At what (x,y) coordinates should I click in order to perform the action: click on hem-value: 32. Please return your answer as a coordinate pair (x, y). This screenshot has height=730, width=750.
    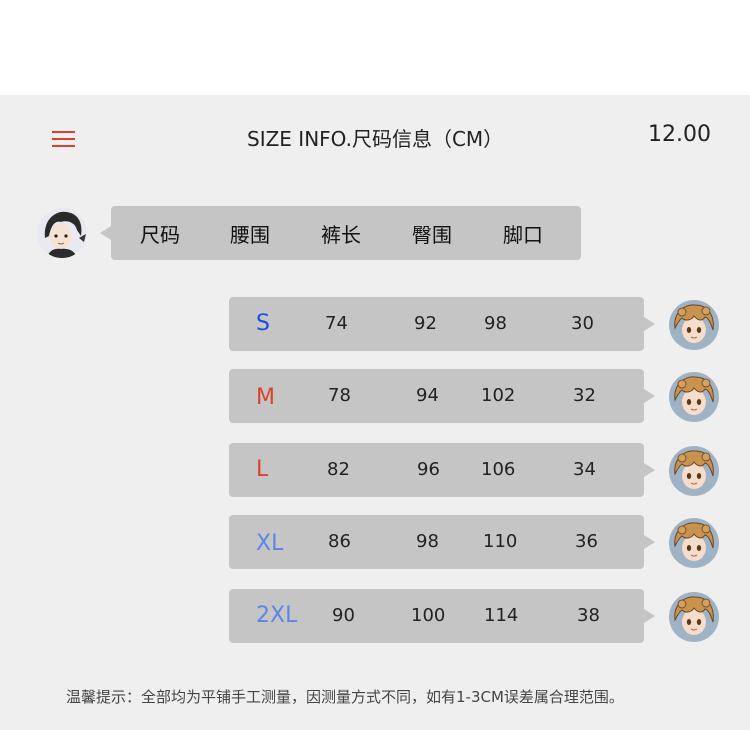
    Looking at the image, I should click on (584, 395).